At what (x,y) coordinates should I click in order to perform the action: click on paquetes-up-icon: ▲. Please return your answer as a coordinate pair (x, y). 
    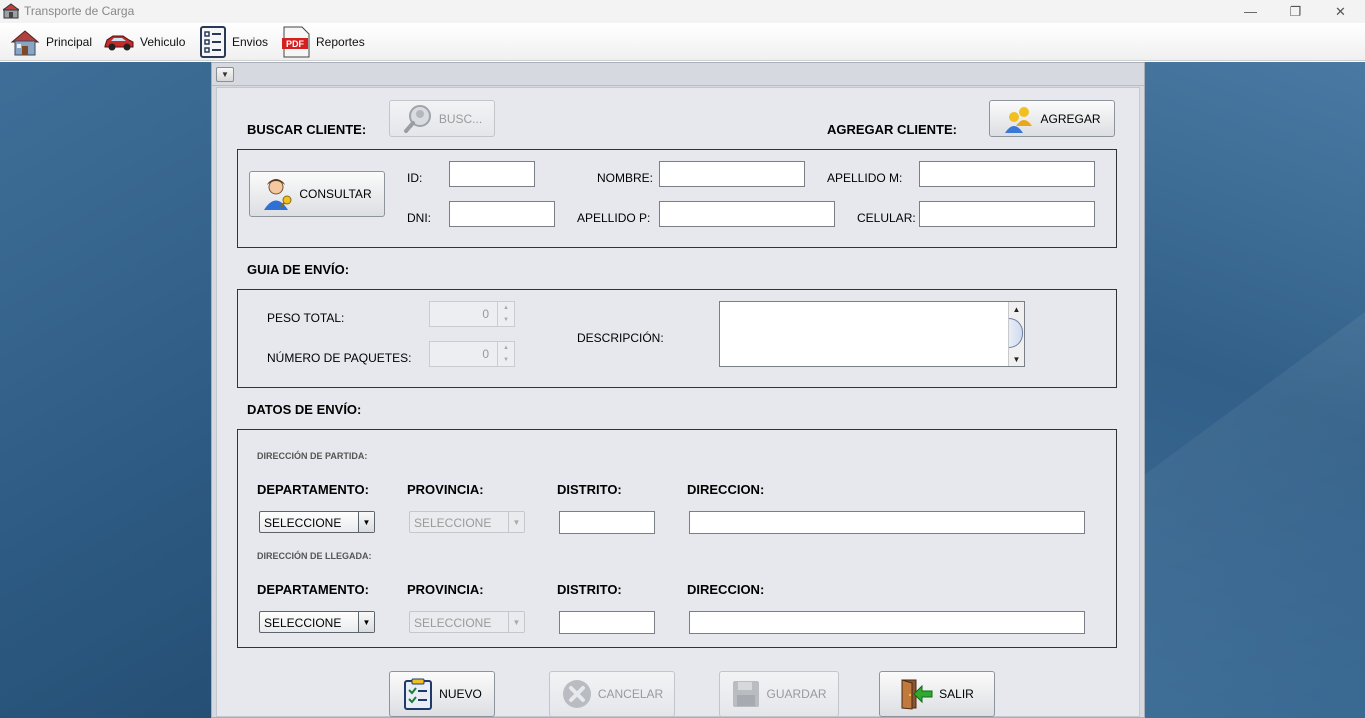
    Looking at the image, I should click on (505, 348).